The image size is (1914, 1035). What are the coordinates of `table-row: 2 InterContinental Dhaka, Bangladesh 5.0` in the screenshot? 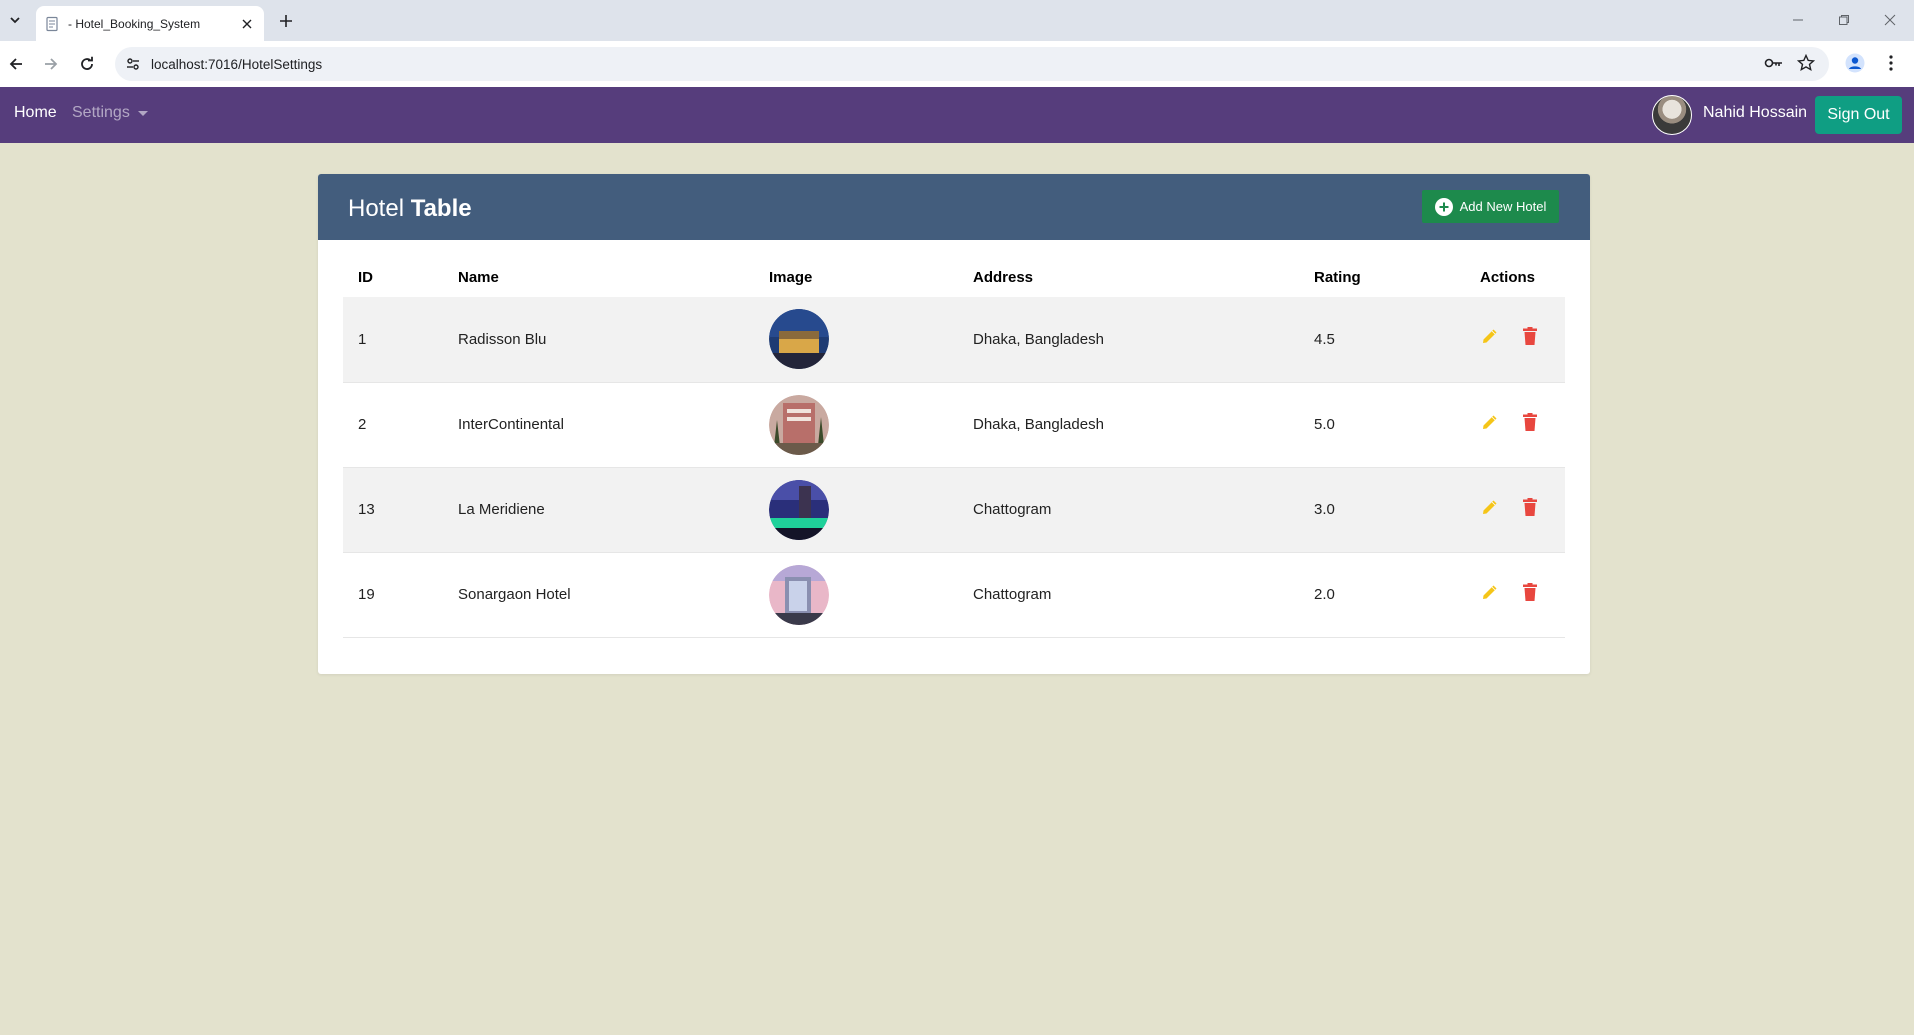 It's located at (954, 425).